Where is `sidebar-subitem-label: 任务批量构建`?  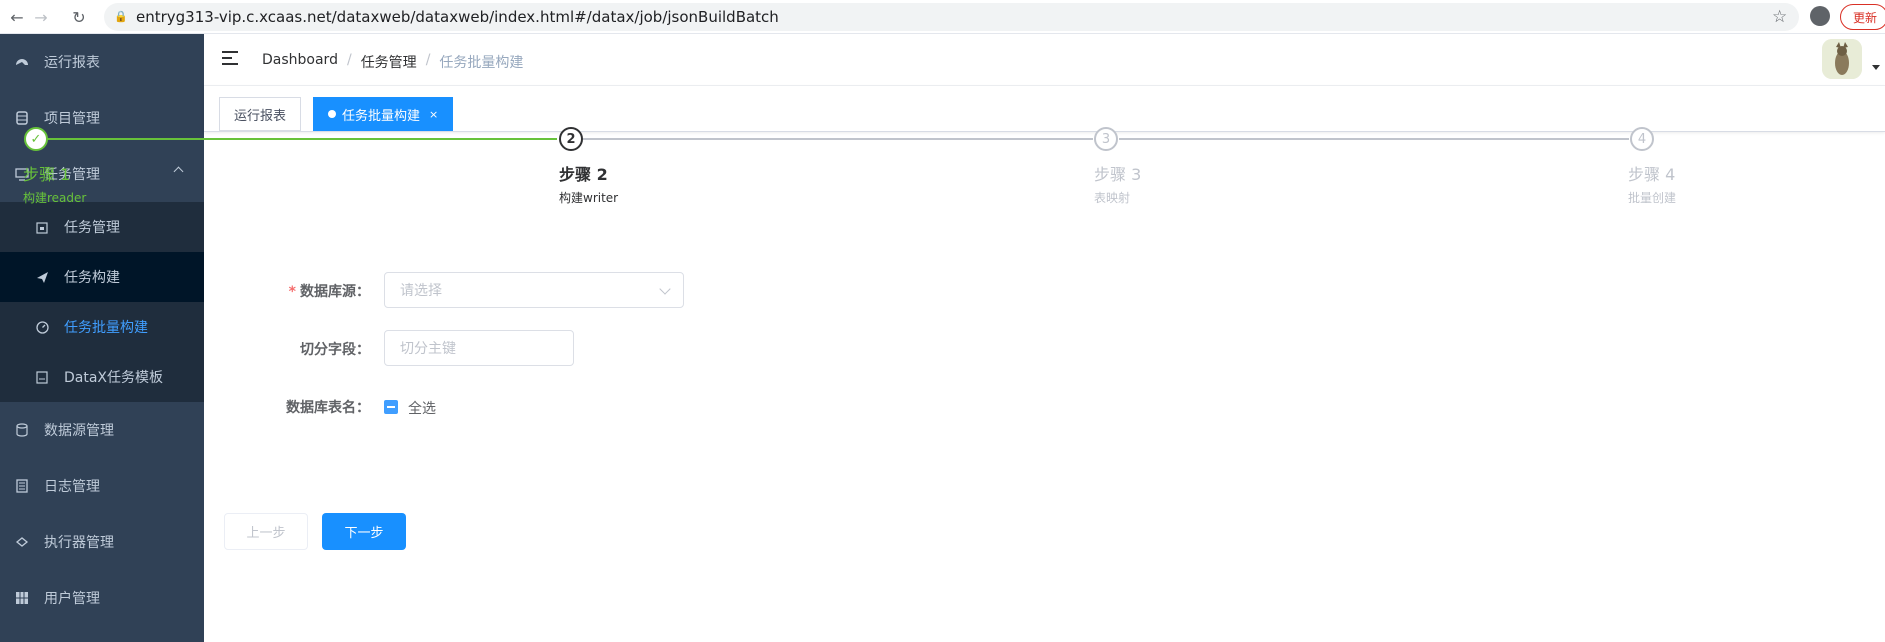
sidebar-subitem-label: 任务批量构建 is located at coordinates (106, 328).